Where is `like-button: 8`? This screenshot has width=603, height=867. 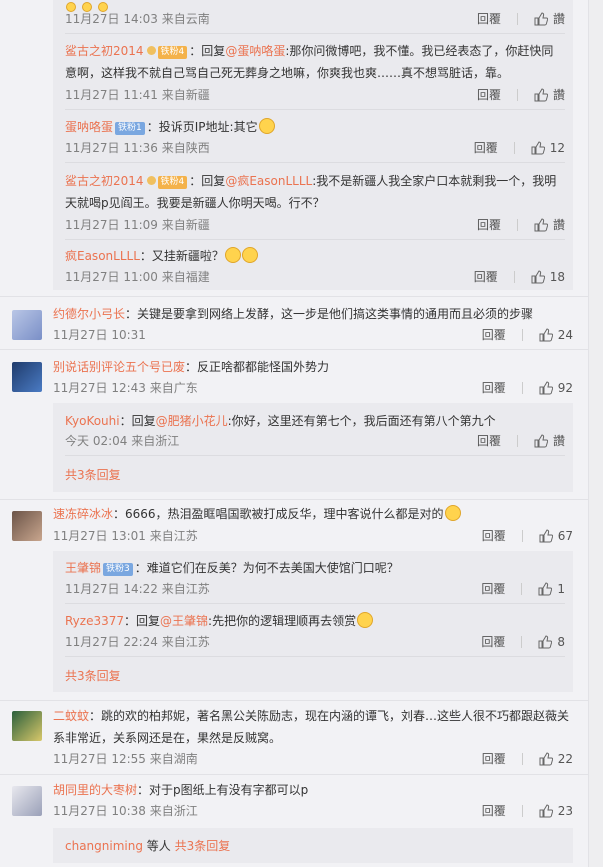
like-button: 8 is located at coordinates (551, 642).